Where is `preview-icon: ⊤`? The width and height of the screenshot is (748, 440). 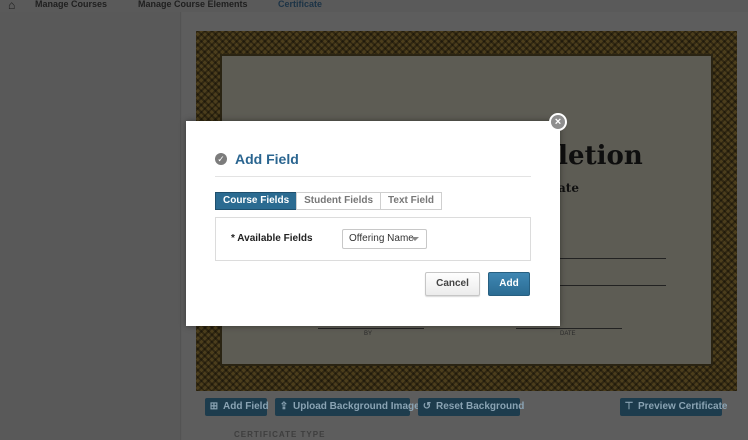
preview-icon: ⊤ is located at coordinates (629, 406).